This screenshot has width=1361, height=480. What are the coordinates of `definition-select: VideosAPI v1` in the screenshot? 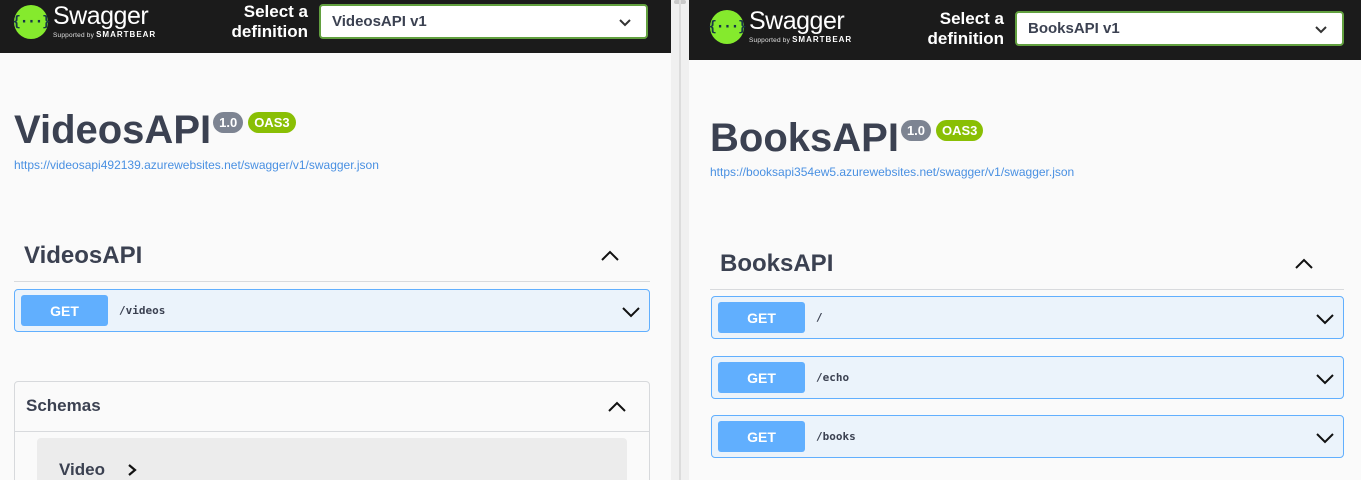 It's located at (483, 21).